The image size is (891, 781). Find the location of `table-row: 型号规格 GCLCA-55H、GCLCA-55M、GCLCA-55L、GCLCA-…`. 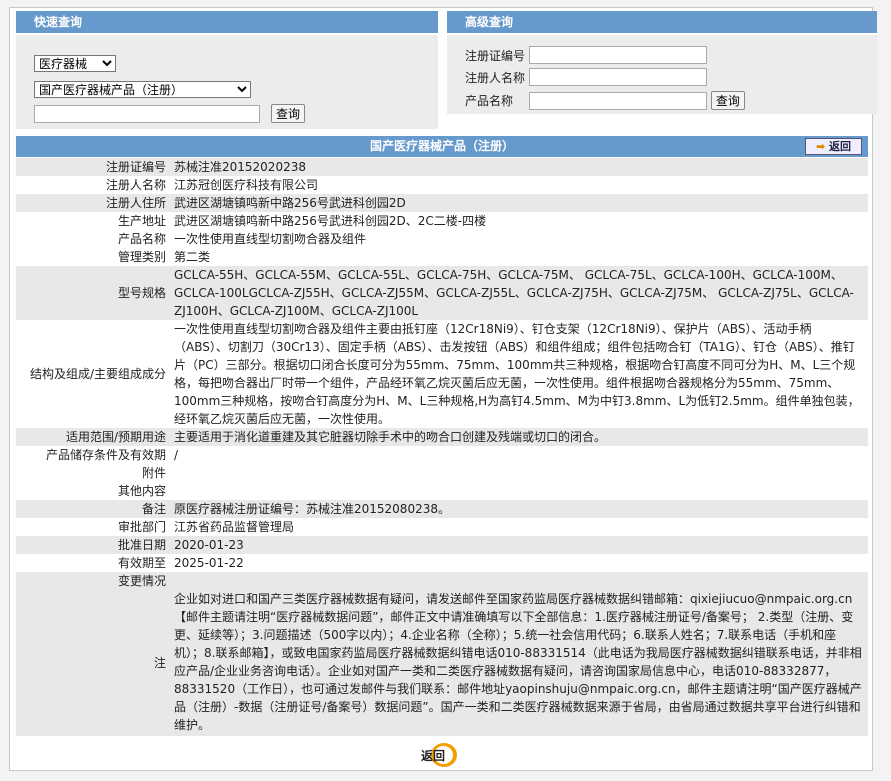

table-row: 型号规格 GCLCA-55H、GCLCA-55M、GCLCA-55L、GCLCA-… is located at coordinates (442, 293).